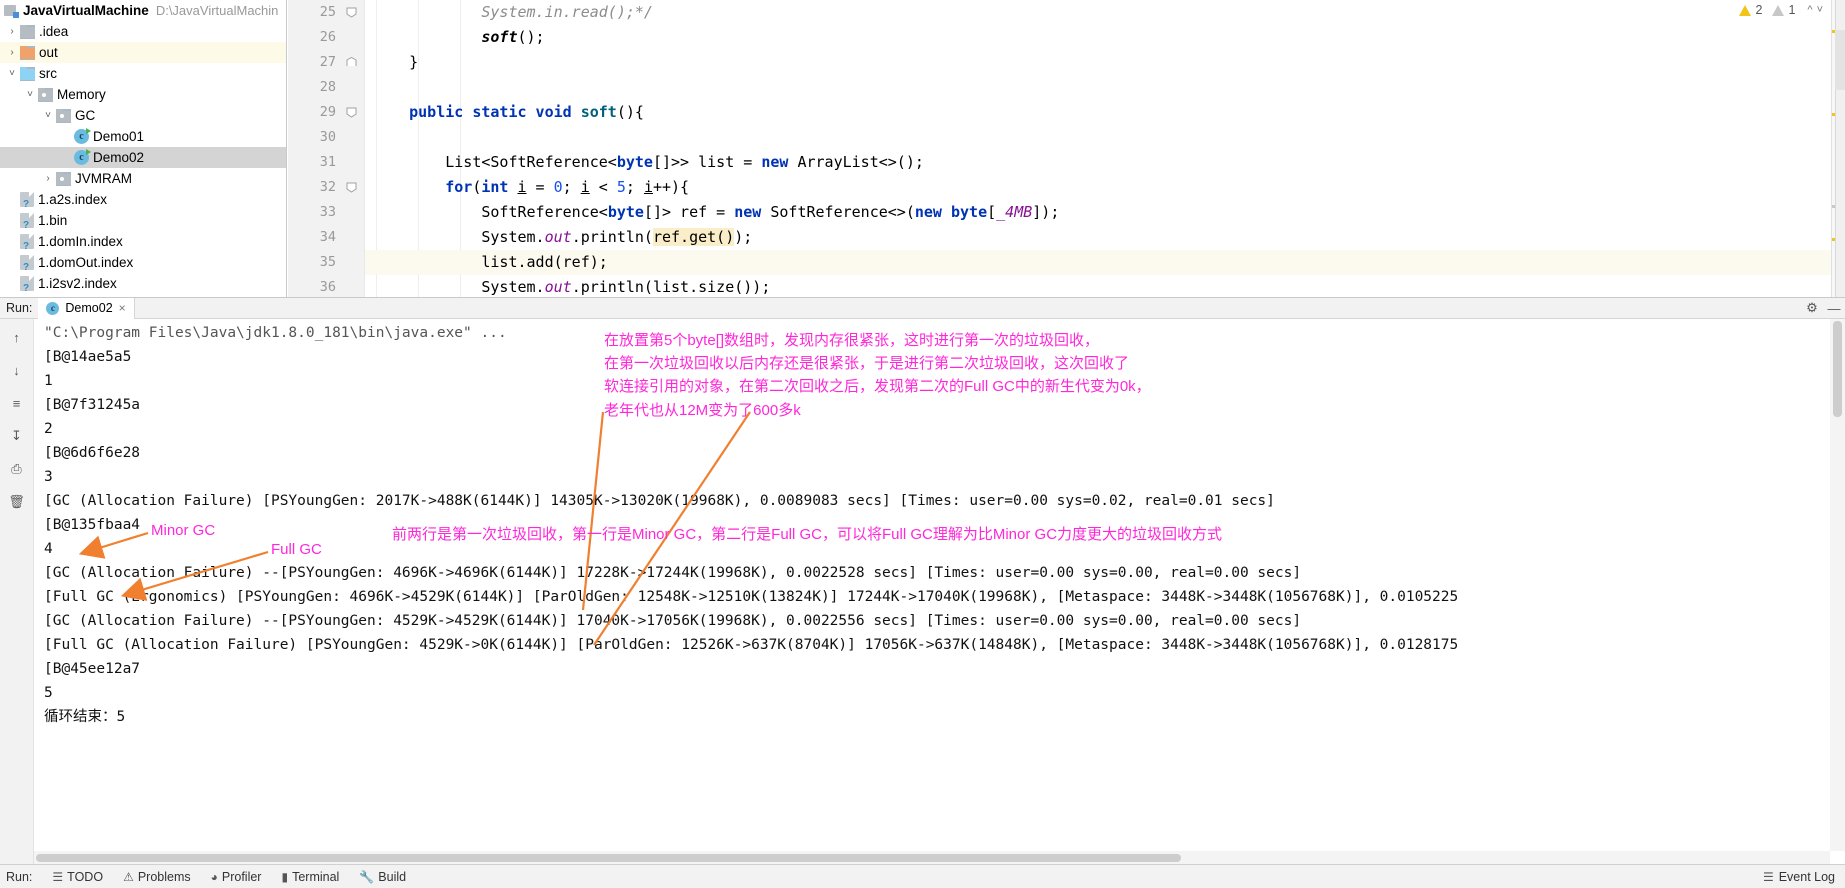 This screenshot has width=1845, height=888. Describe the element at coordinates (621, 187) in the screenshot. I see `code-token: 5` at that location.